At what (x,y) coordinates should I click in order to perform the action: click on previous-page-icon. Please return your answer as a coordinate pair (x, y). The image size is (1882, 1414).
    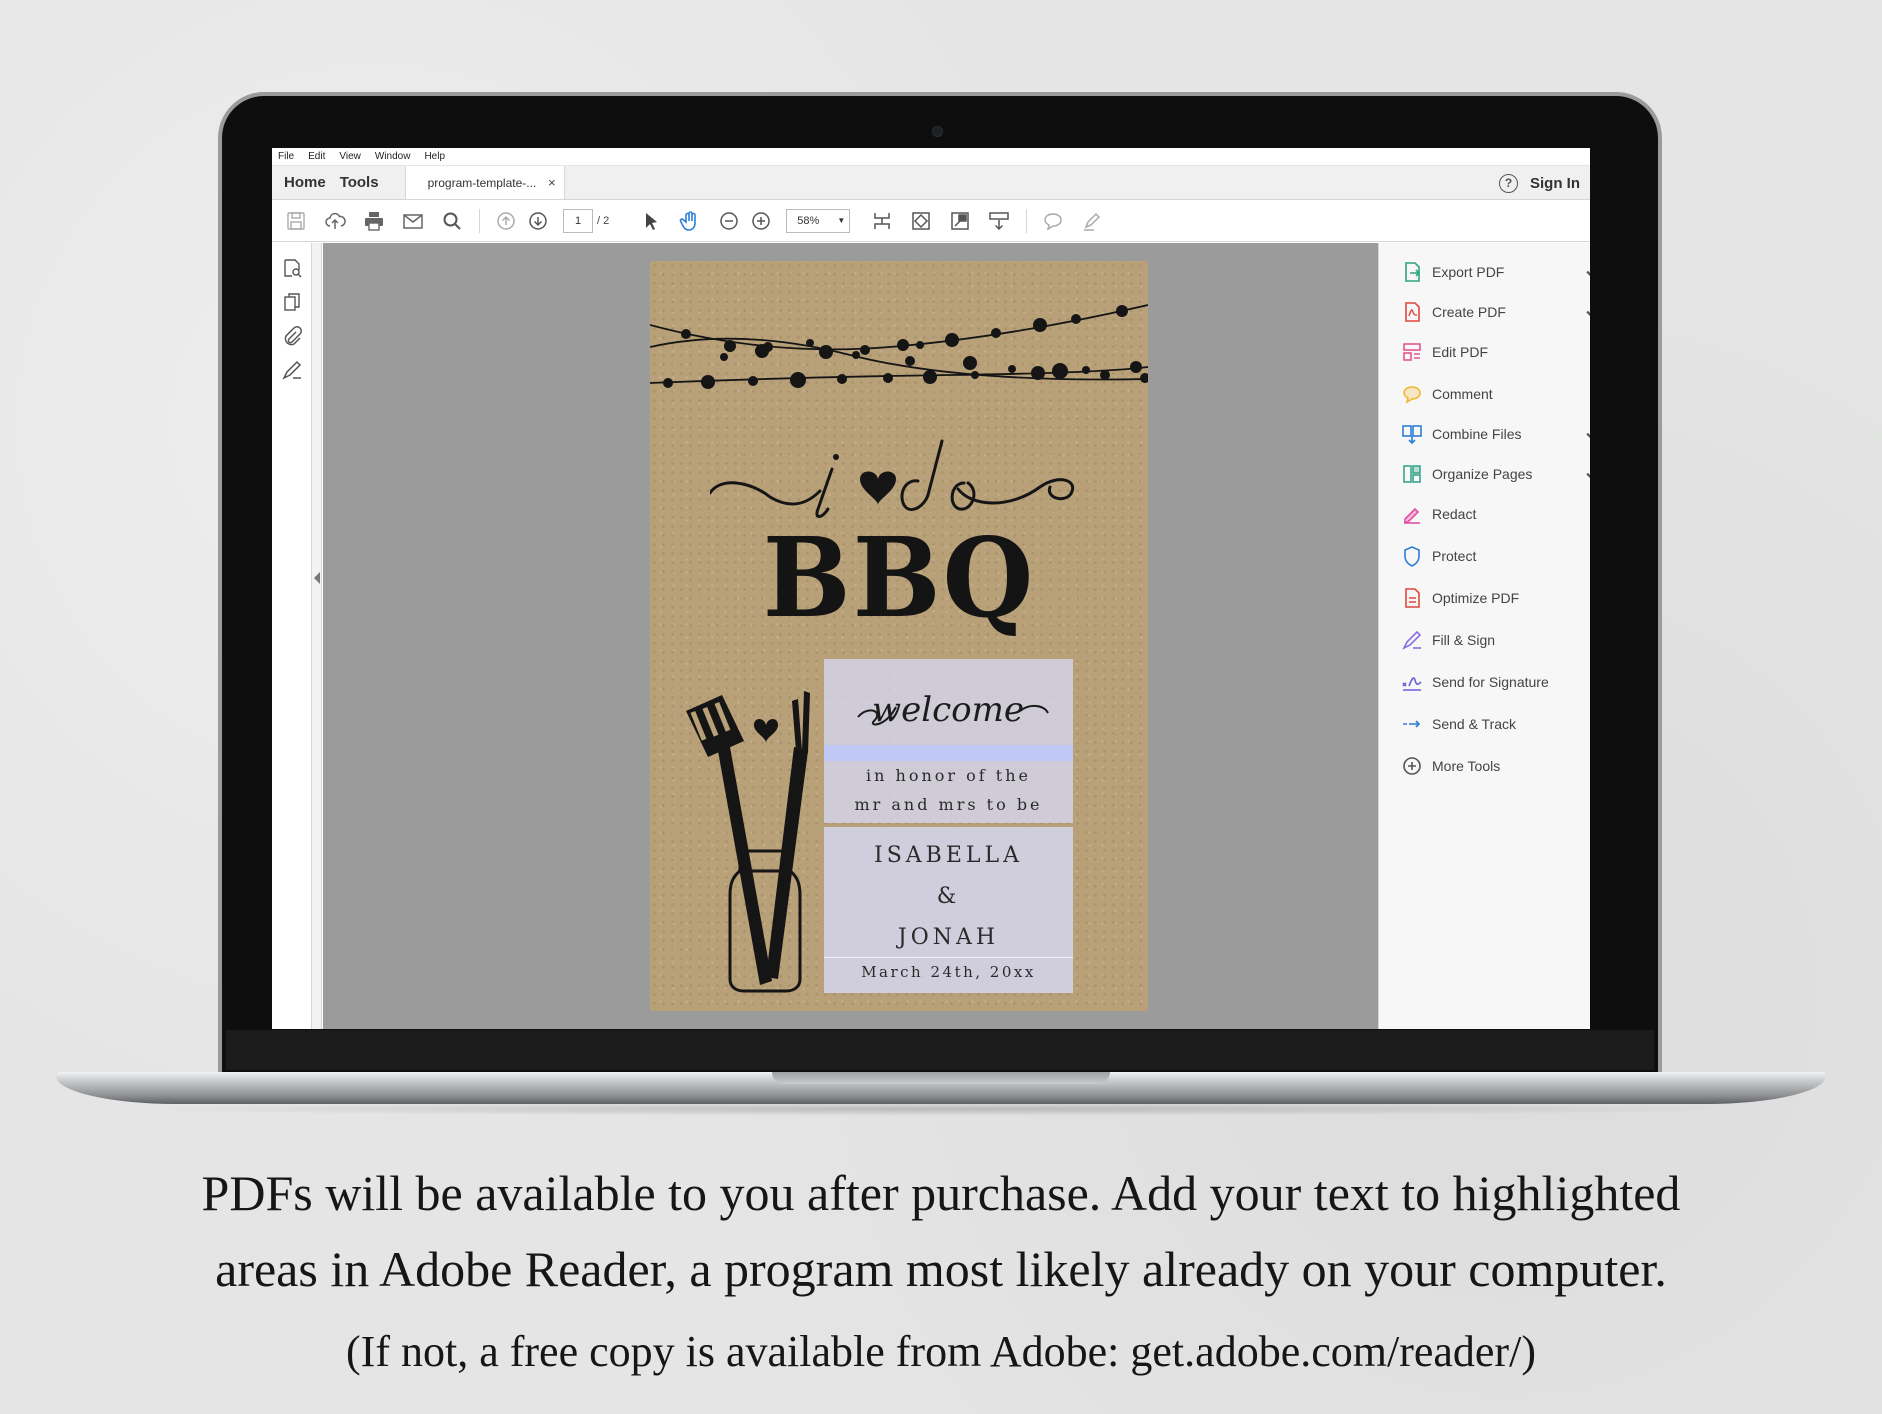
    Looking at the image, I should click on (506, 221).